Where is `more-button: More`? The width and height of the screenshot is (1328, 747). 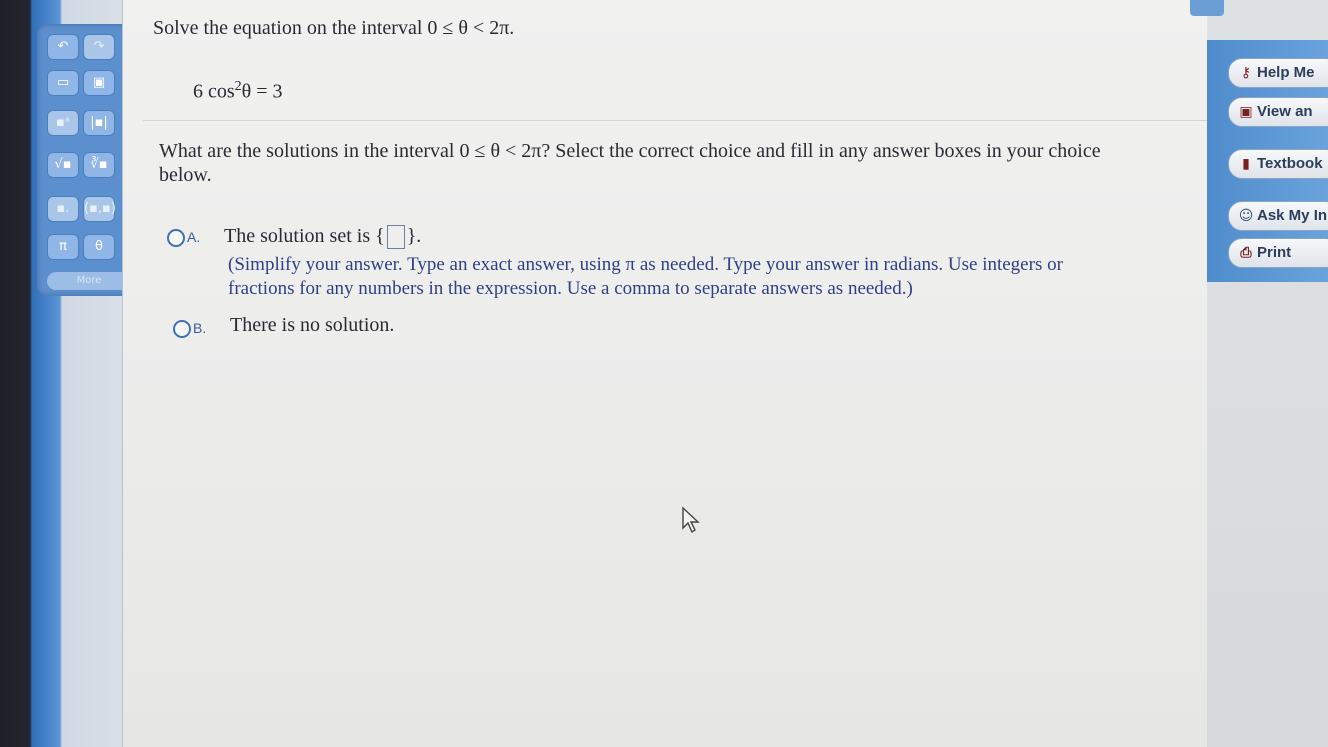 more-button: More is located at coordinates (89, 281).